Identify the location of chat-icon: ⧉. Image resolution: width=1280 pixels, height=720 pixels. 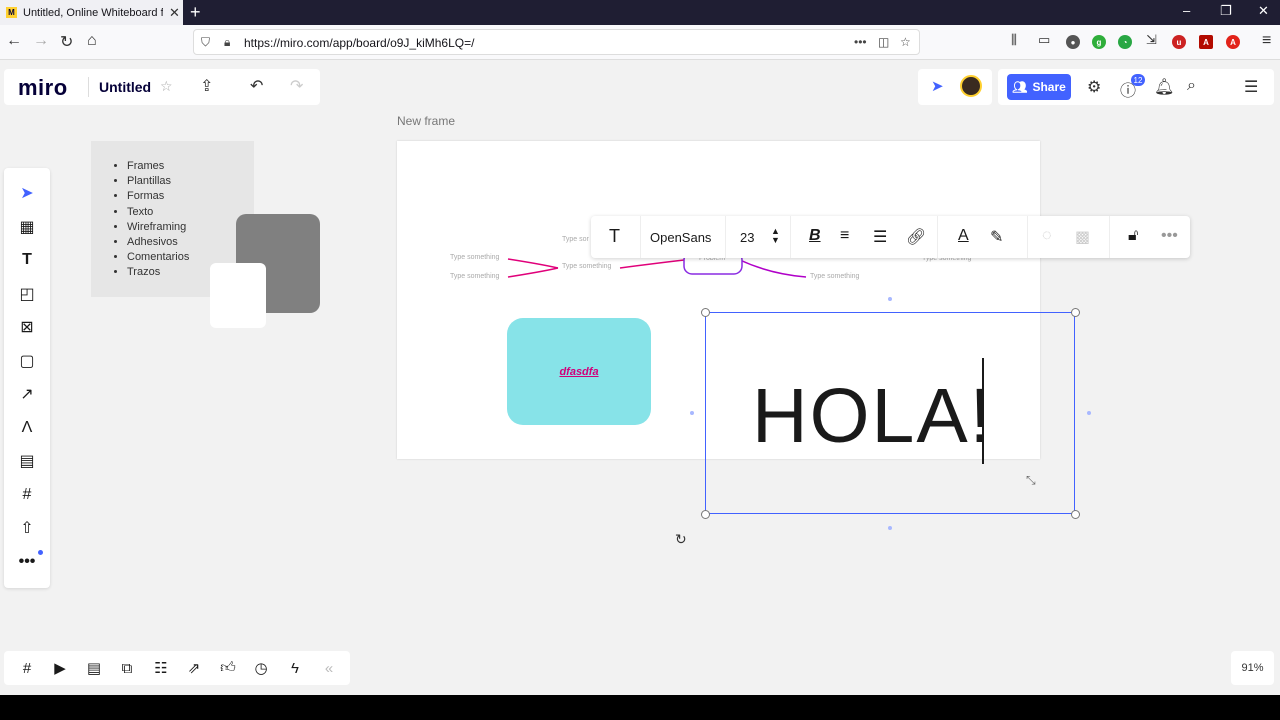
(127, 668).